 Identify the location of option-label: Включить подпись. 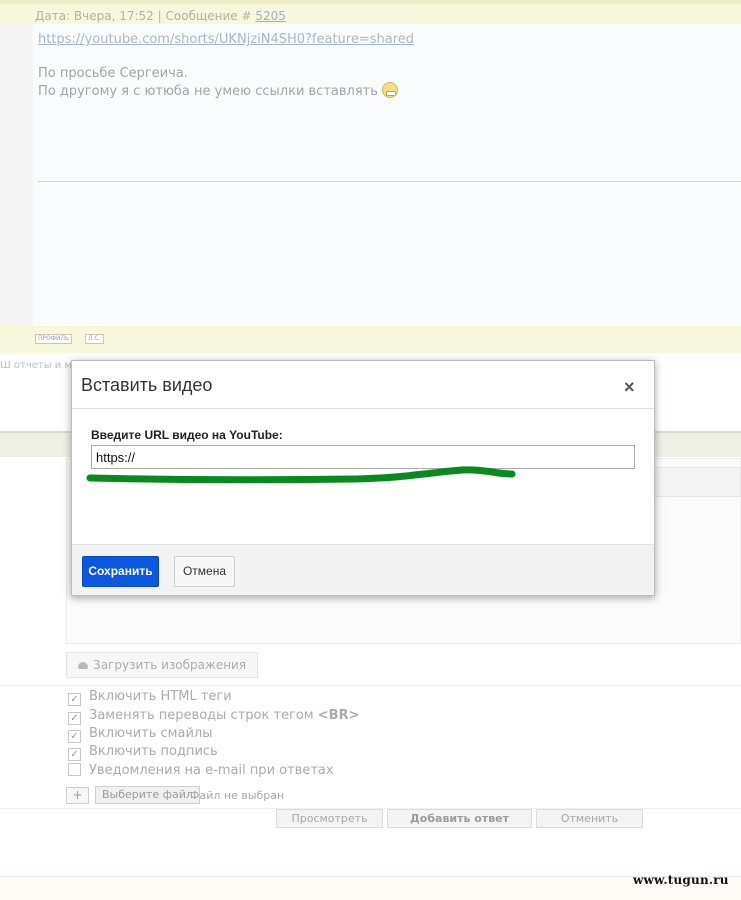
(153, 751).